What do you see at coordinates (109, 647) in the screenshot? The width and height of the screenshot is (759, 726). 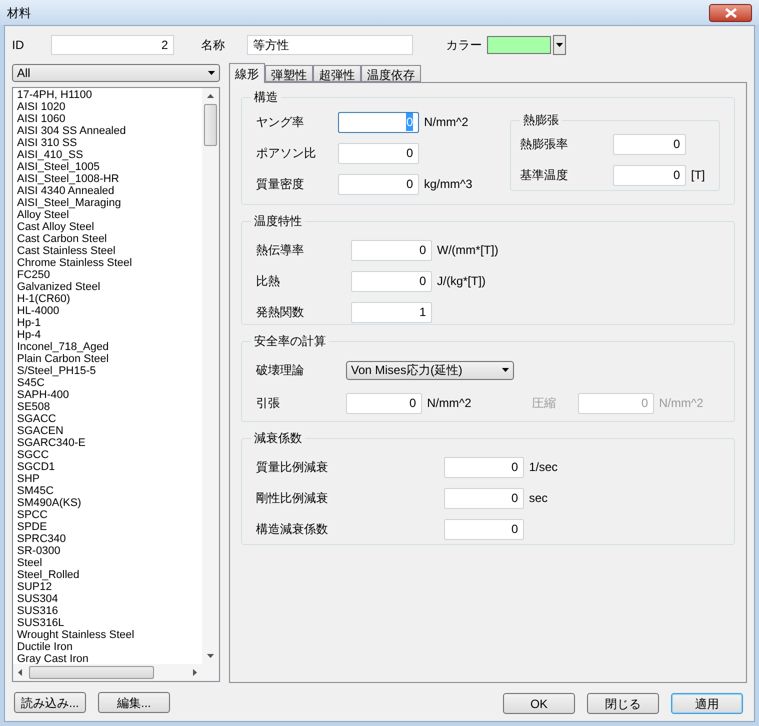 I see `material-item: Ductile Iron` at bounding box center [109, 647].